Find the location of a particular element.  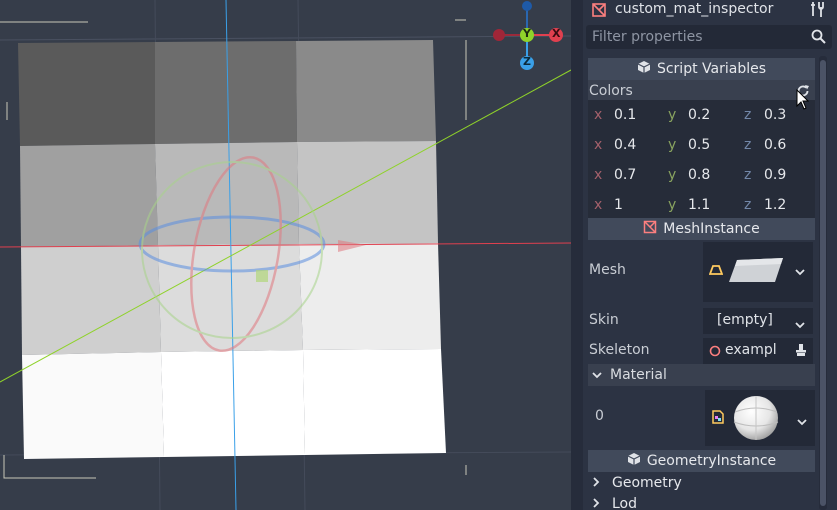

skin-value: [empty] is located at coordinates (745, 320).